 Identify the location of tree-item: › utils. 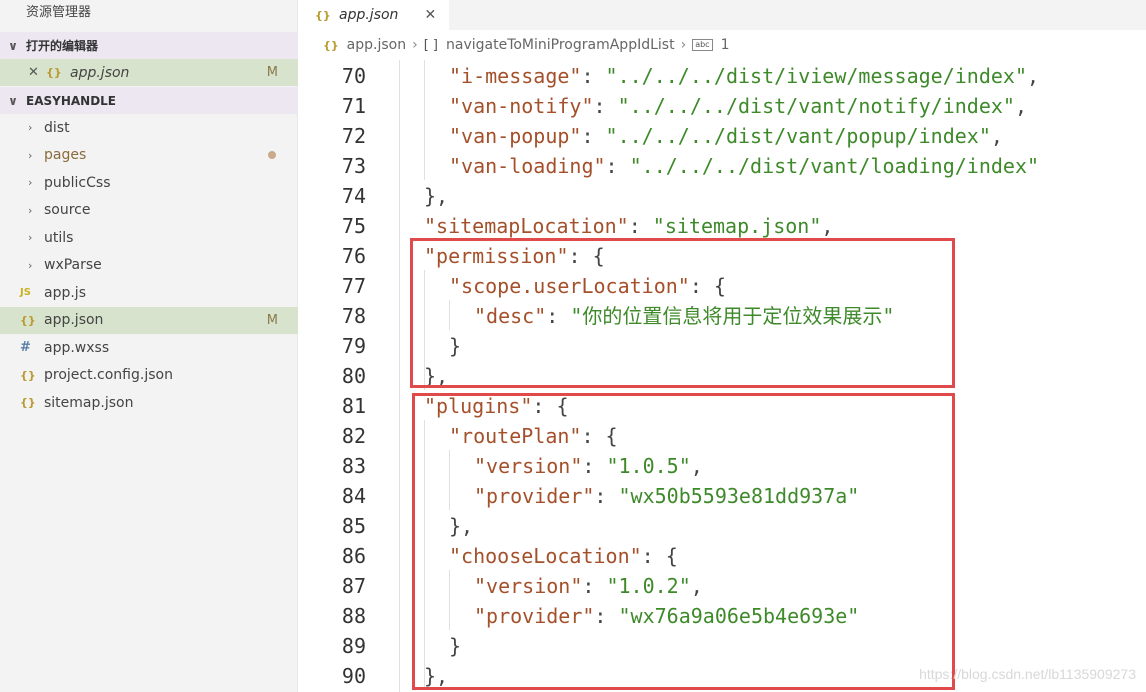
(149, 237).